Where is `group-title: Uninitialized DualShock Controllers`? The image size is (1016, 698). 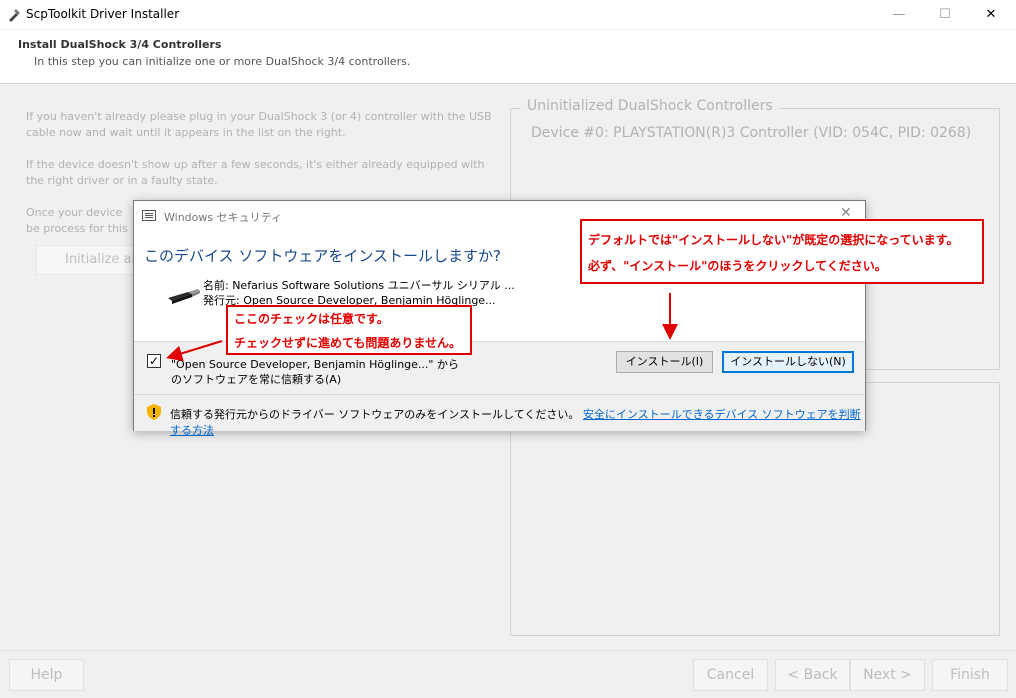
group-title: Uninitialized DualShock Controllers is located at coordinates (650, 106).